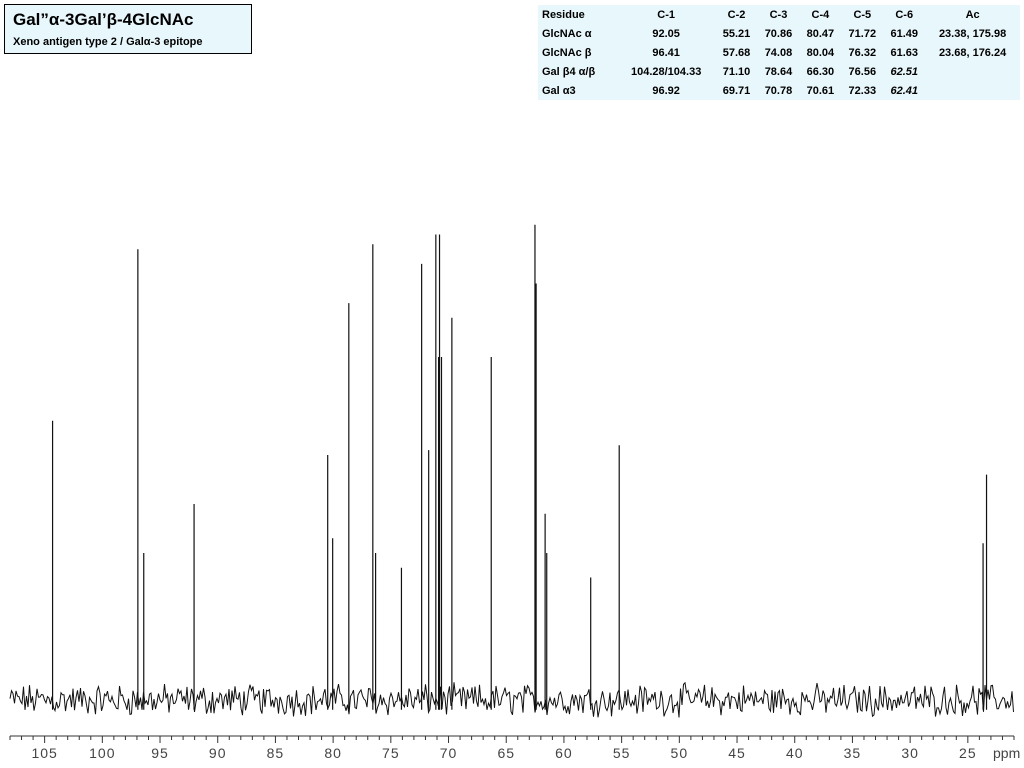 This screenshot has height=768, width=1024. I want to click on x-tick-label: 75, so click(391, 753).